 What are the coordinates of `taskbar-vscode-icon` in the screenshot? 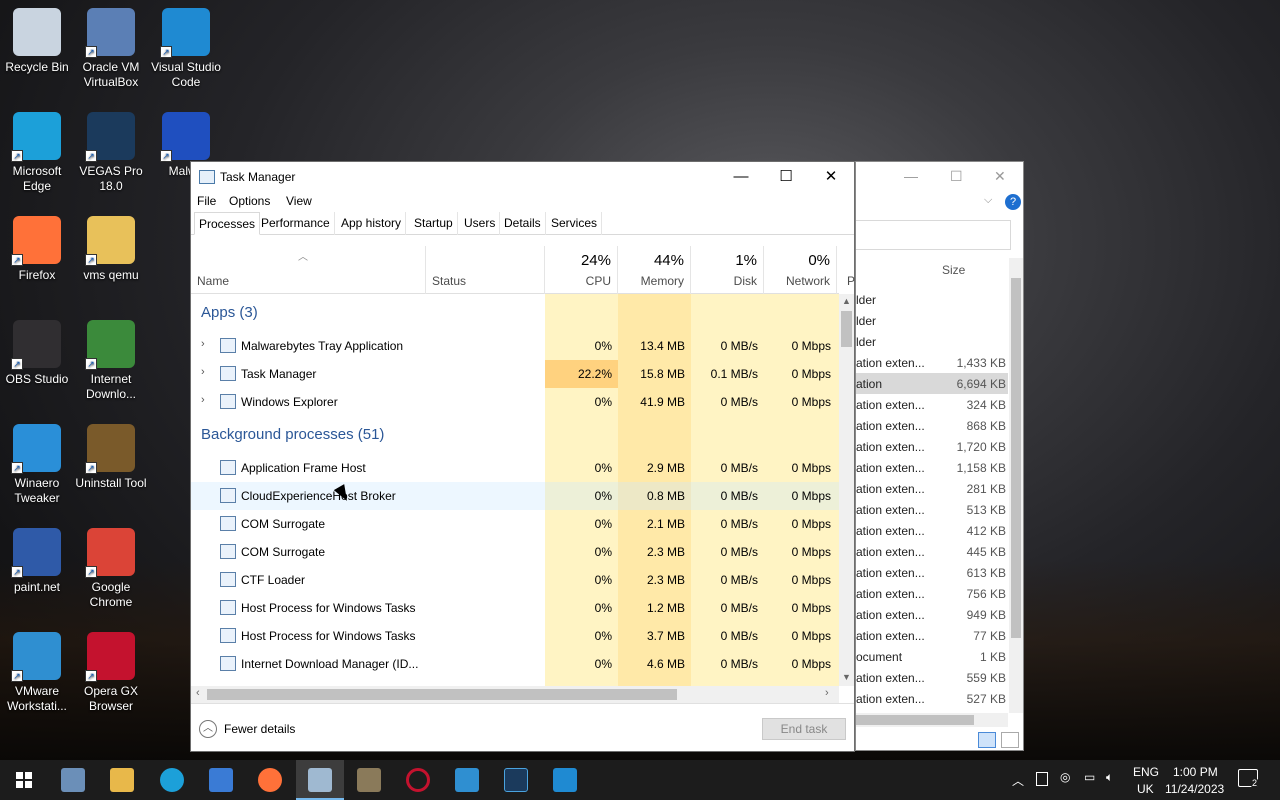 It's located at (565, 780).